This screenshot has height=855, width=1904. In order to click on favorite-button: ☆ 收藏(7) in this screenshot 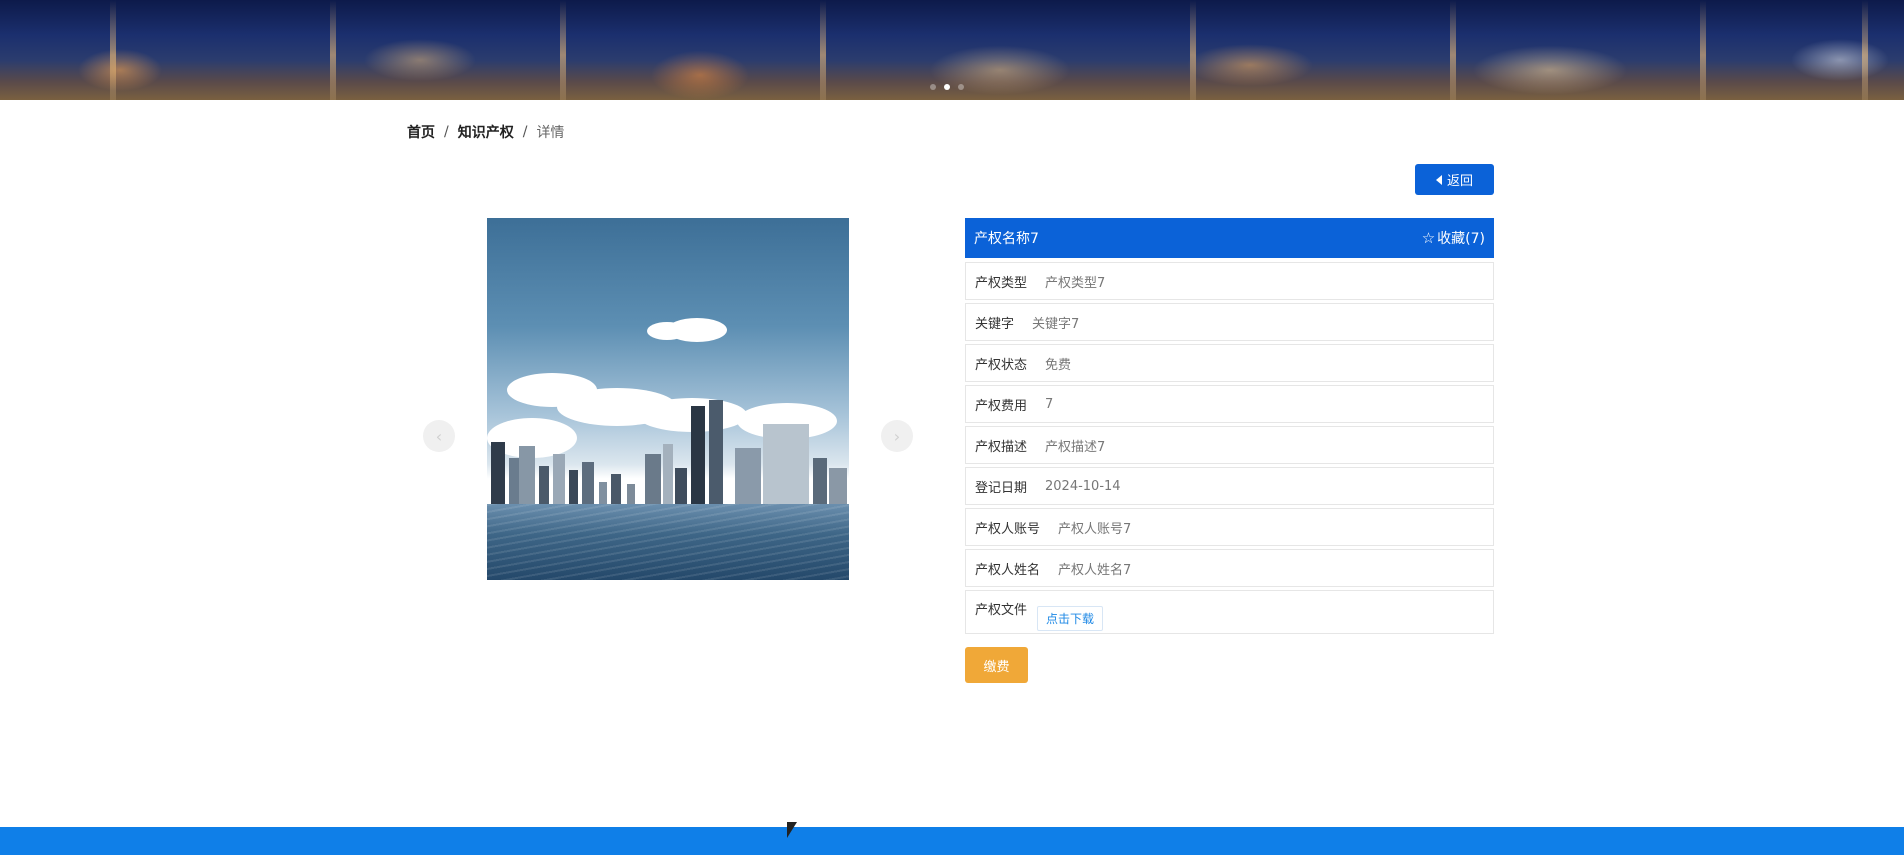, I will do `click(1453, 238)`.